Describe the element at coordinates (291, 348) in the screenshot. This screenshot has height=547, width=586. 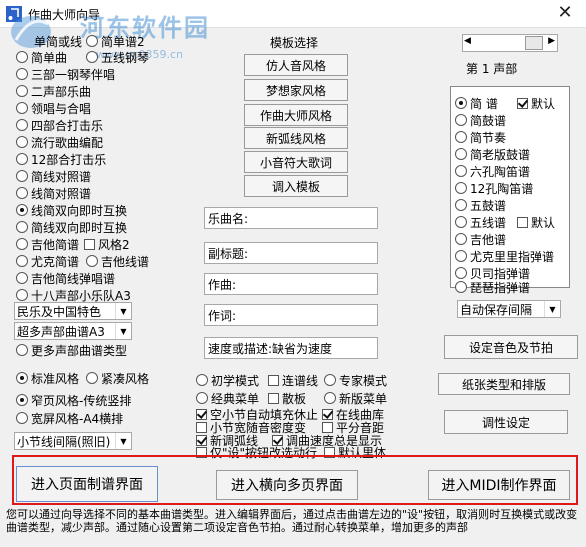
I see `tempo-field: 速度或描述:缺省为速度` at that location.